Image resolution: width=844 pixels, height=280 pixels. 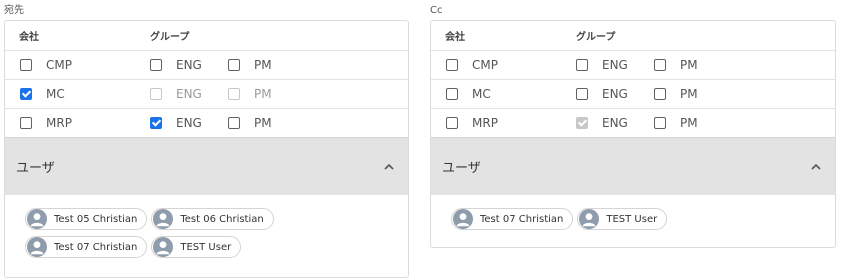 What do you see at coordinates (206, 166) in the screenshot?
I see `to-users-panel-header: ユーザ` at bounding box center [206, 166].